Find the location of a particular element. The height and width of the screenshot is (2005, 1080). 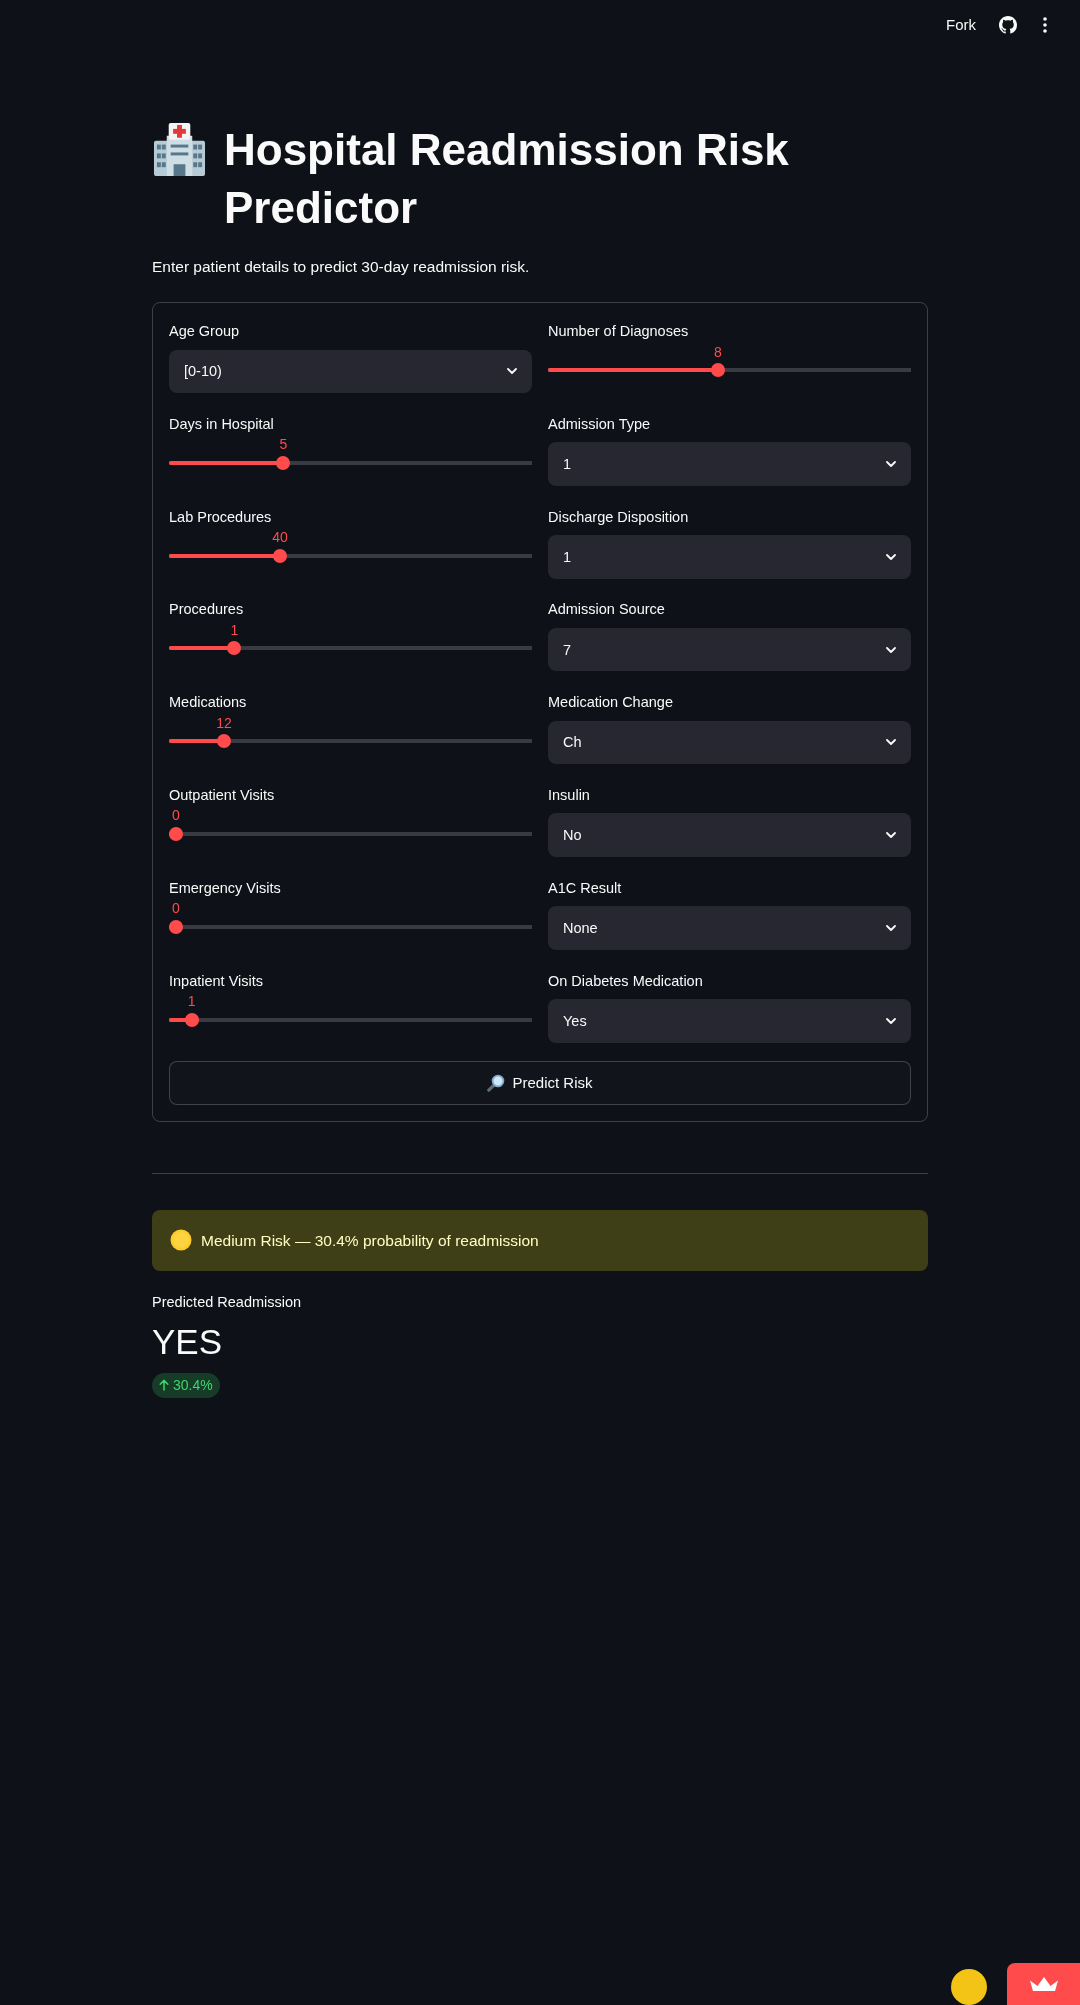

search-icon is located at coordinates (496, 1082).